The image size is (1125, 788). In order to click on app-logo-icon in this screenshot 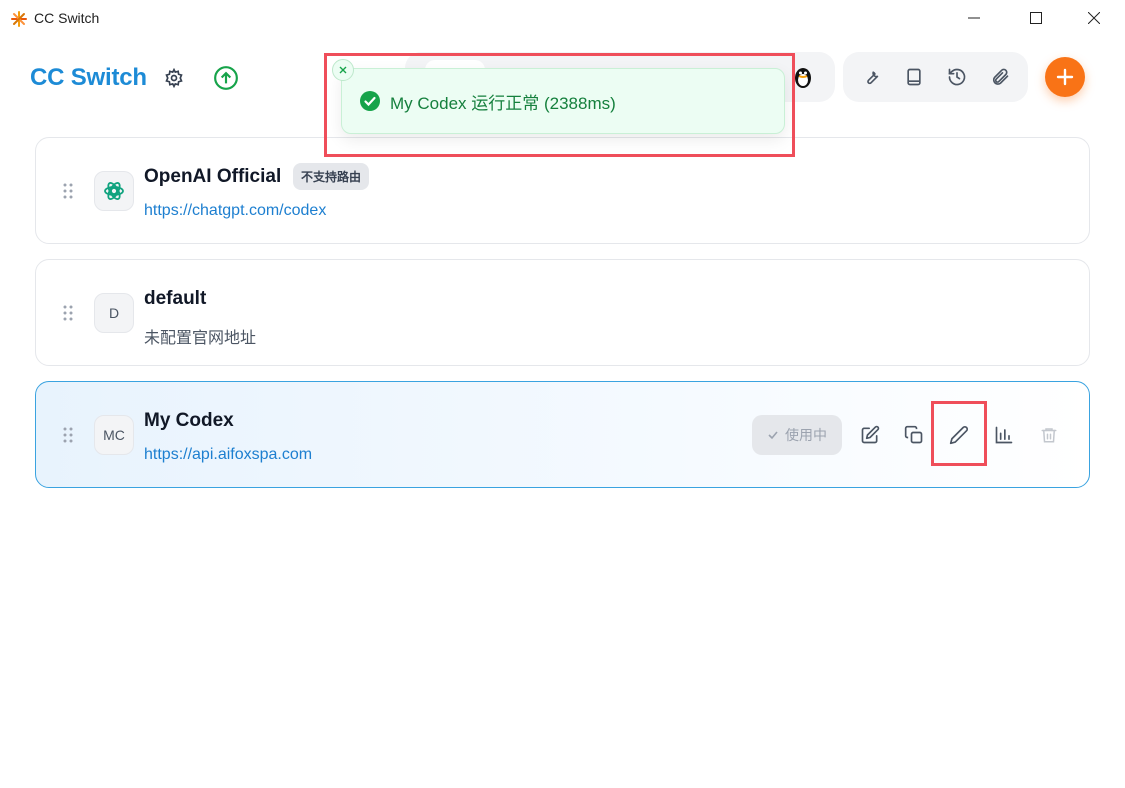, I will do `click(19, 19)`.